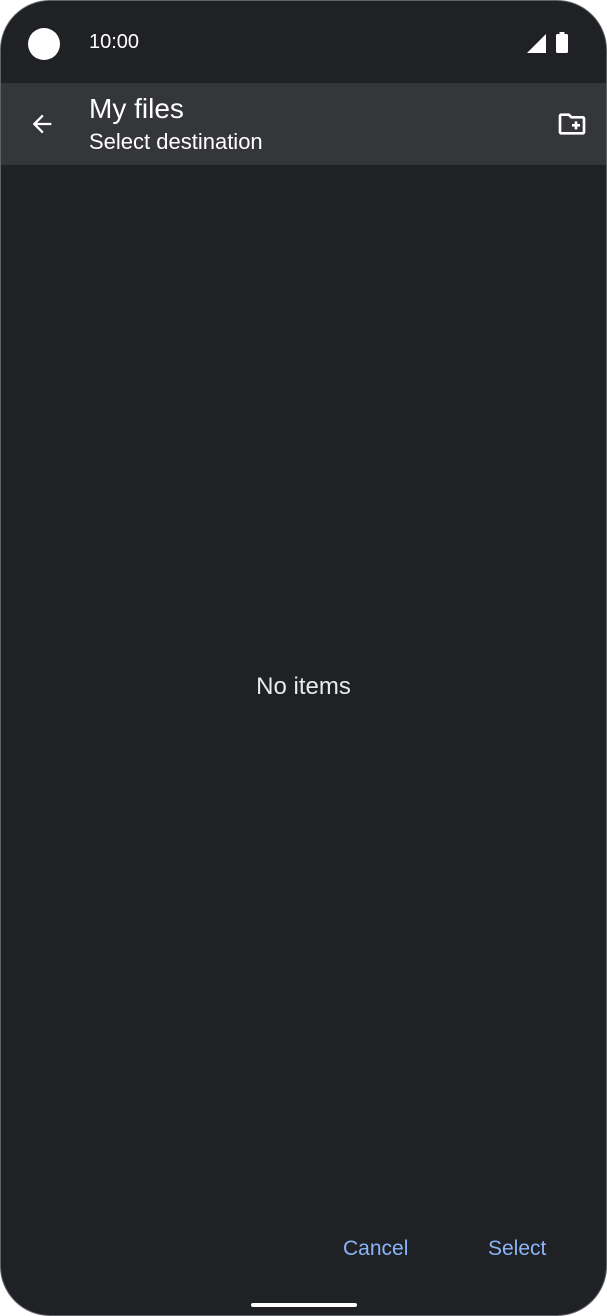  What do you see at coordinates (303, 686) in the screenshot?
I see `empty-state-message: No items` at bounding box center [303, 686].